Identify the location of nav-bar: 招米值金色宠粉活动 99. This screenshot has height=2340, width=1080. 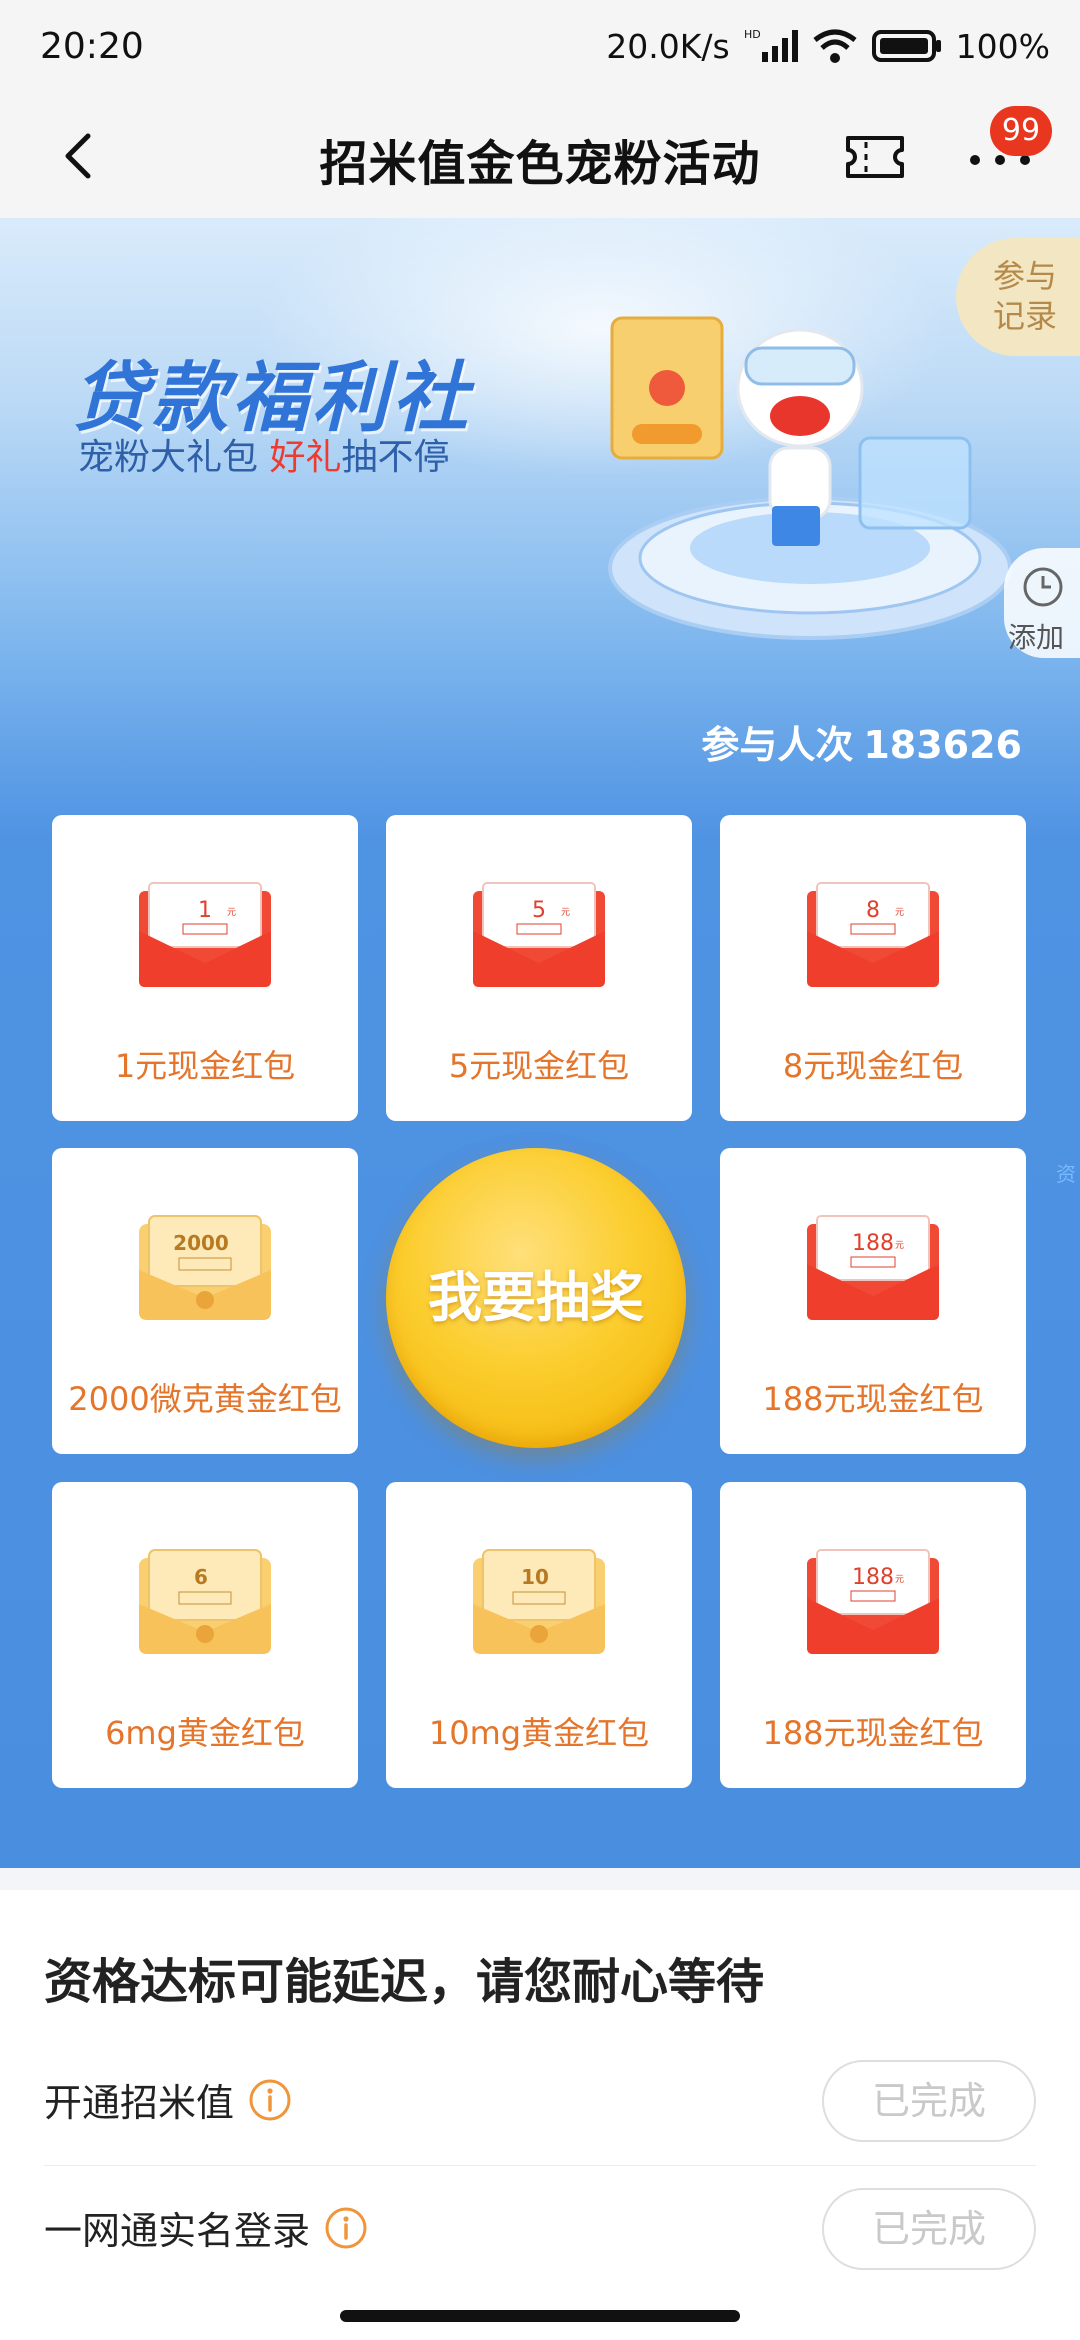
(540, 157).